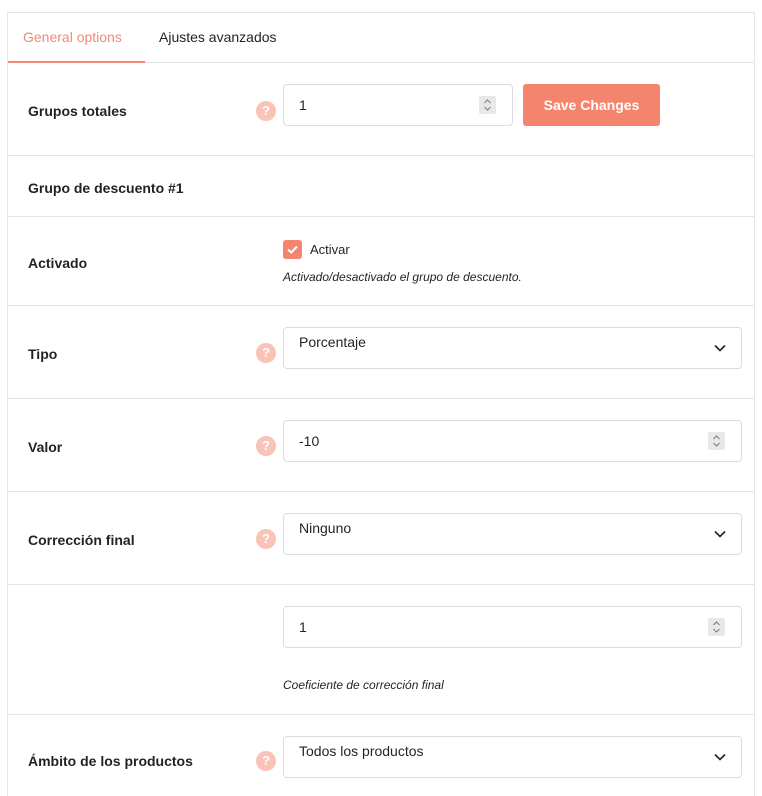 Image resolution: width=762 pixels, height=796 pixels. Describe the element at coordinates (361, 751) in the screenshot. I see `ambito-selected-value: Todos los productos` at that location.